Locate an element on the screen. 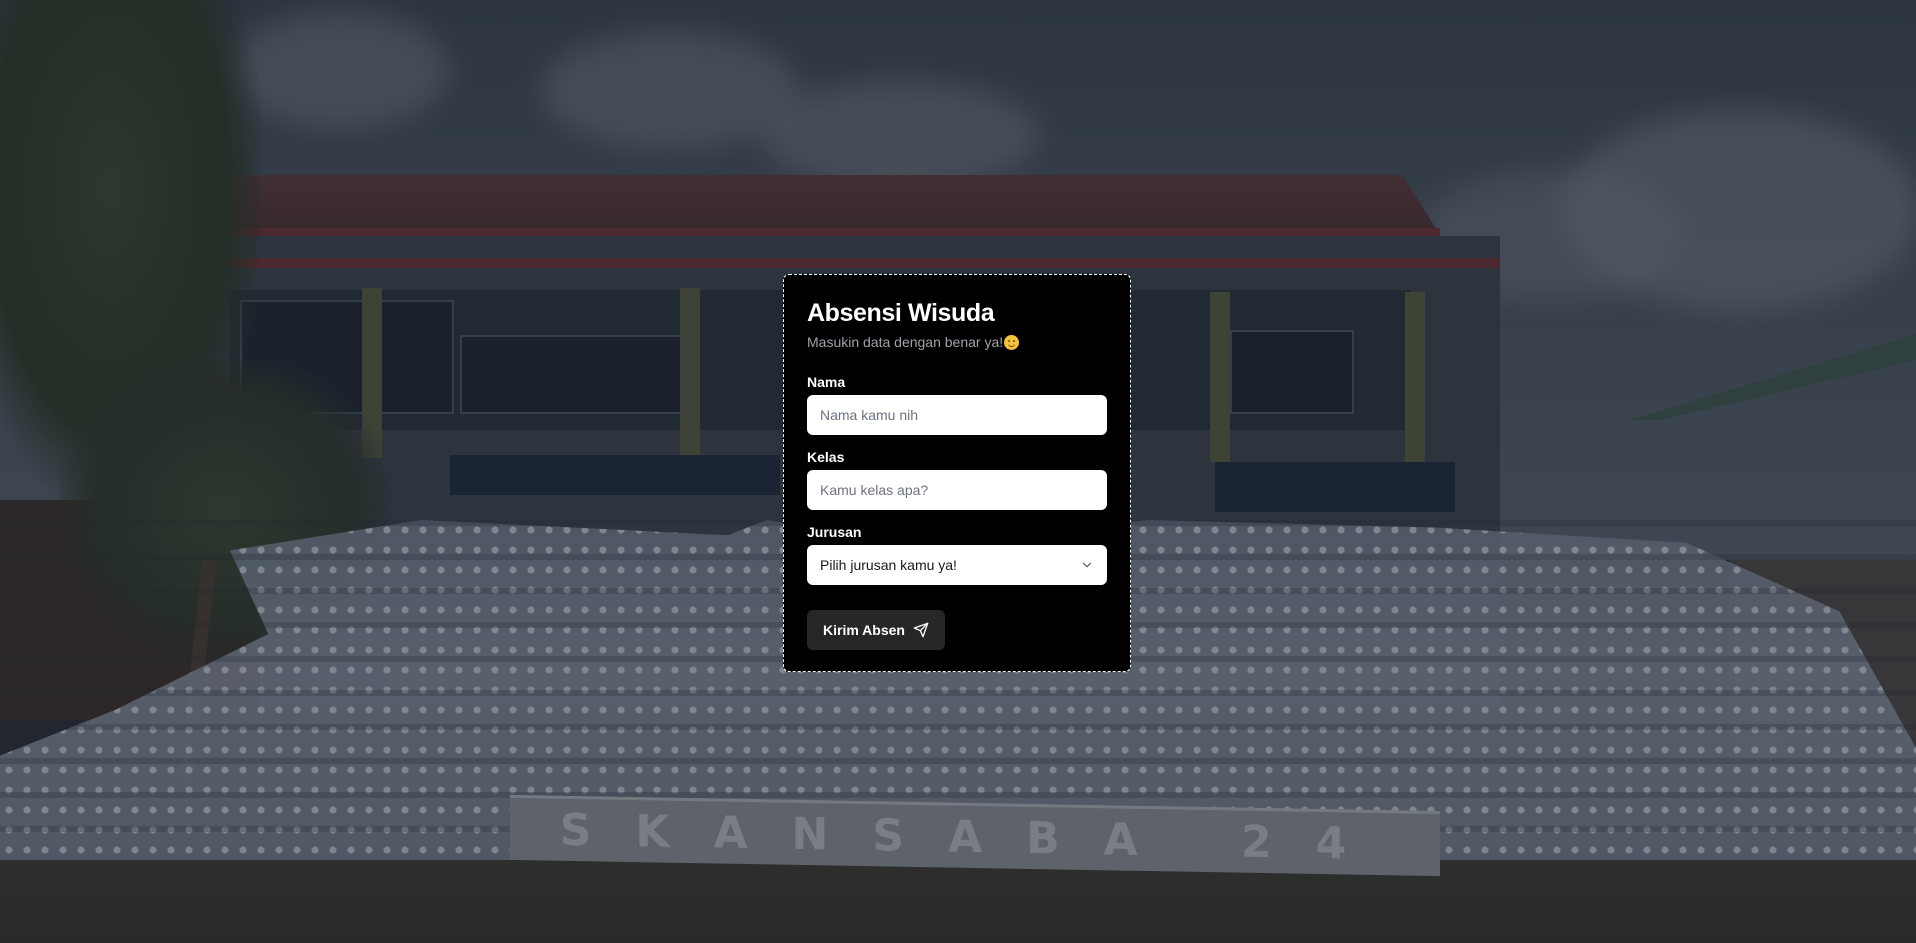 Image resolution: width=1916 pixels, height=943 pixels. chevron-down-icon is located at coordinates (1087, 565).